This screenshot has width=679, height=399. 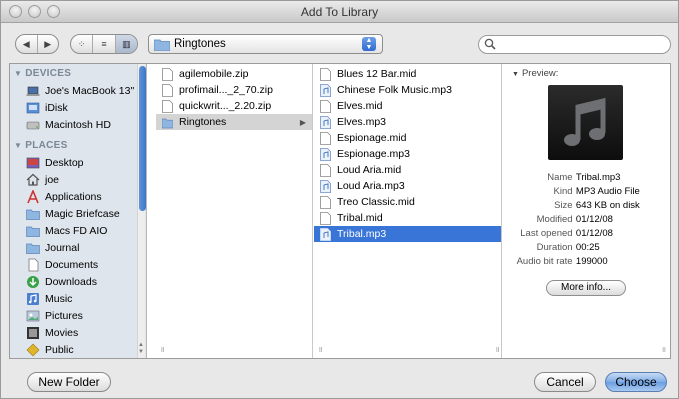 I want to click on sidebar-item-pictures: Pictures, so click(x=54, y=315).